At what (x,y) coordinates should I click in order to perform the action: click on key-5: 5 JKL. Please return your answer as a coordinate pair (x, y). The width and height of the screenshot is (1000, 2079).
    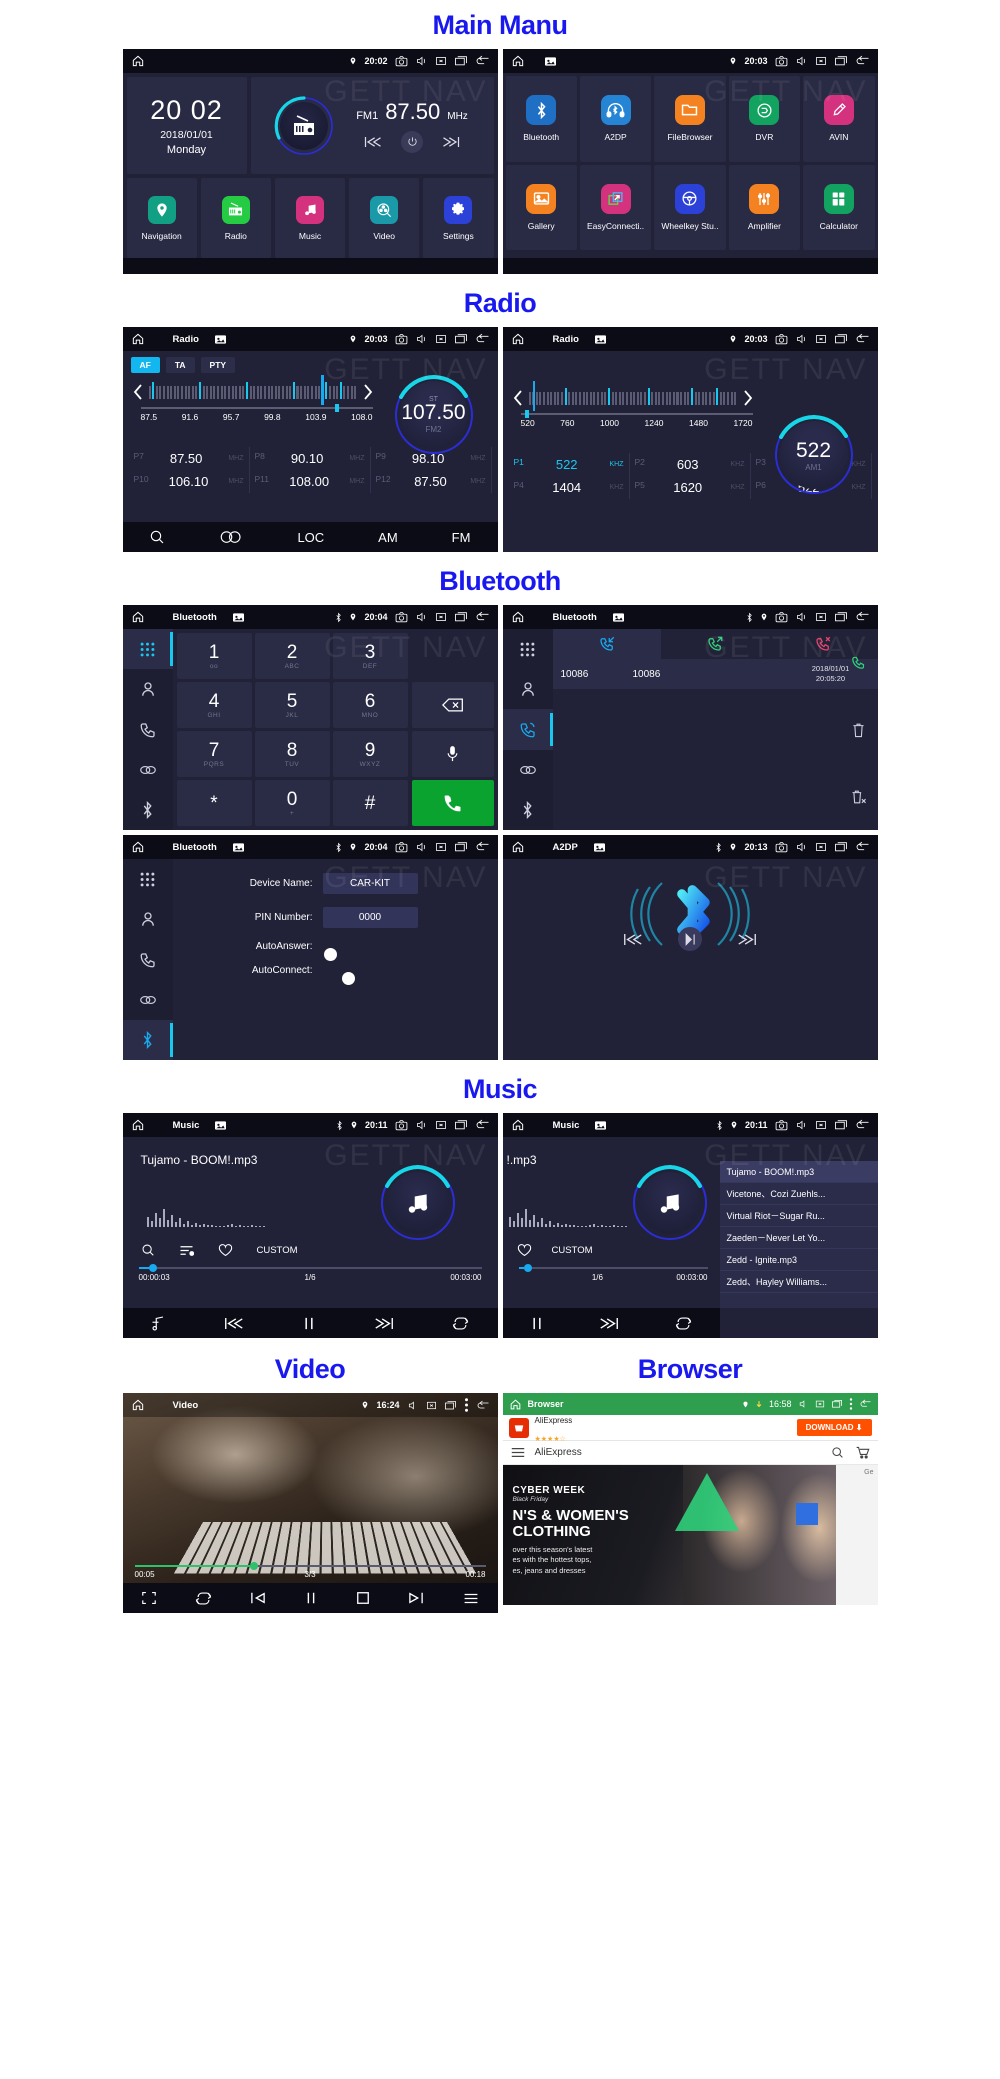
    Looking at the image, I should click on (292, 705).